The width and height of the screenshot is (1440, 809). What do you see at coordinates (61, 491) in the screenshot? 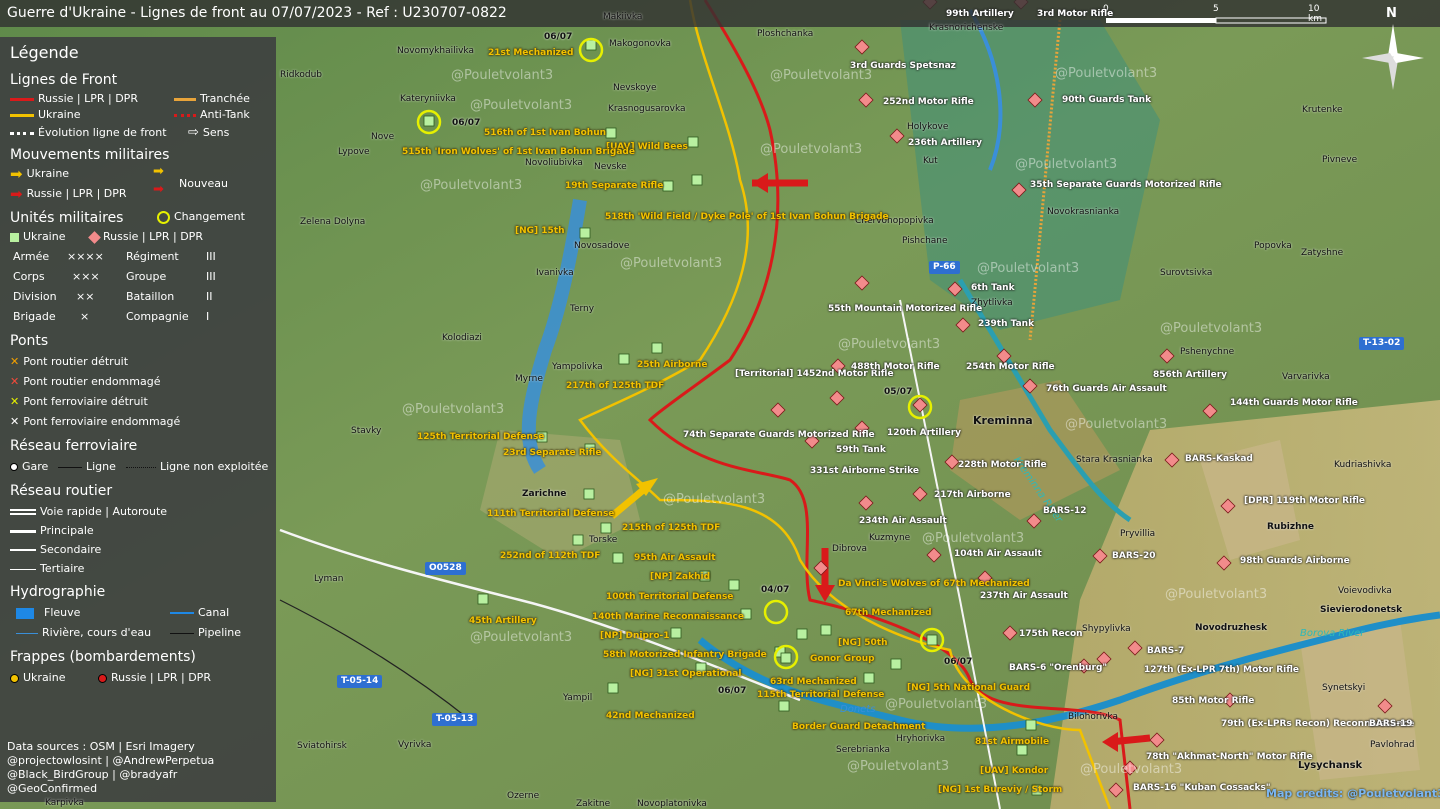
I see `legend-roads-title: Réseau routier` at bounding box center [61, 491].